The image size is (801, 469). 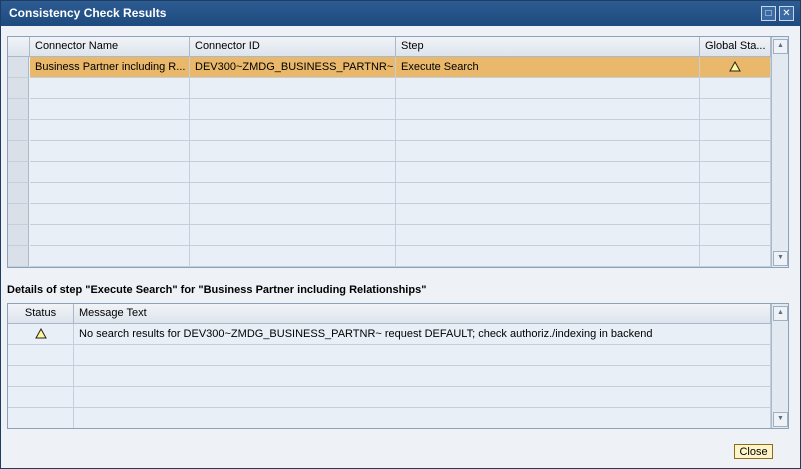 I want to click on select-all-corner, so click(x=19, y=47).